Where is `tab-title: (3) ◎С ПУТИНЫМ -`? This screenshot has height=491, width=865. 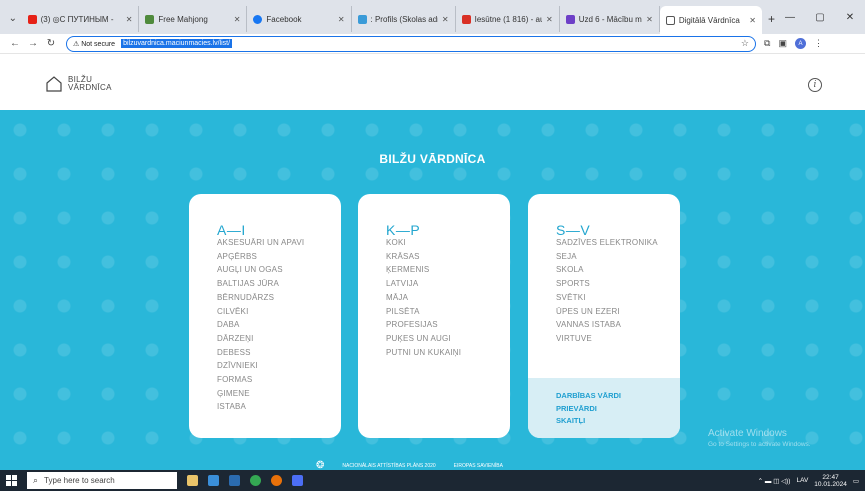 tab-title: (3) ◎С ПУТИНЫМ - is located at coordinates (77, 19).